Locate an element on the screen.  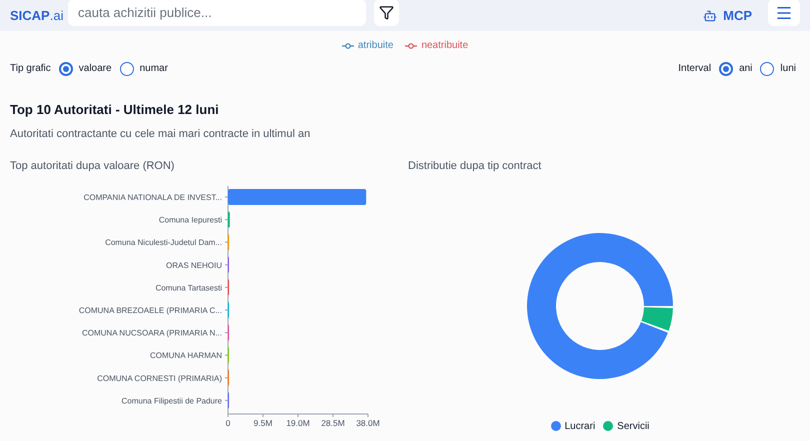
chart-title: Distributie dupa tip contract is located at coordinates (474, 166).